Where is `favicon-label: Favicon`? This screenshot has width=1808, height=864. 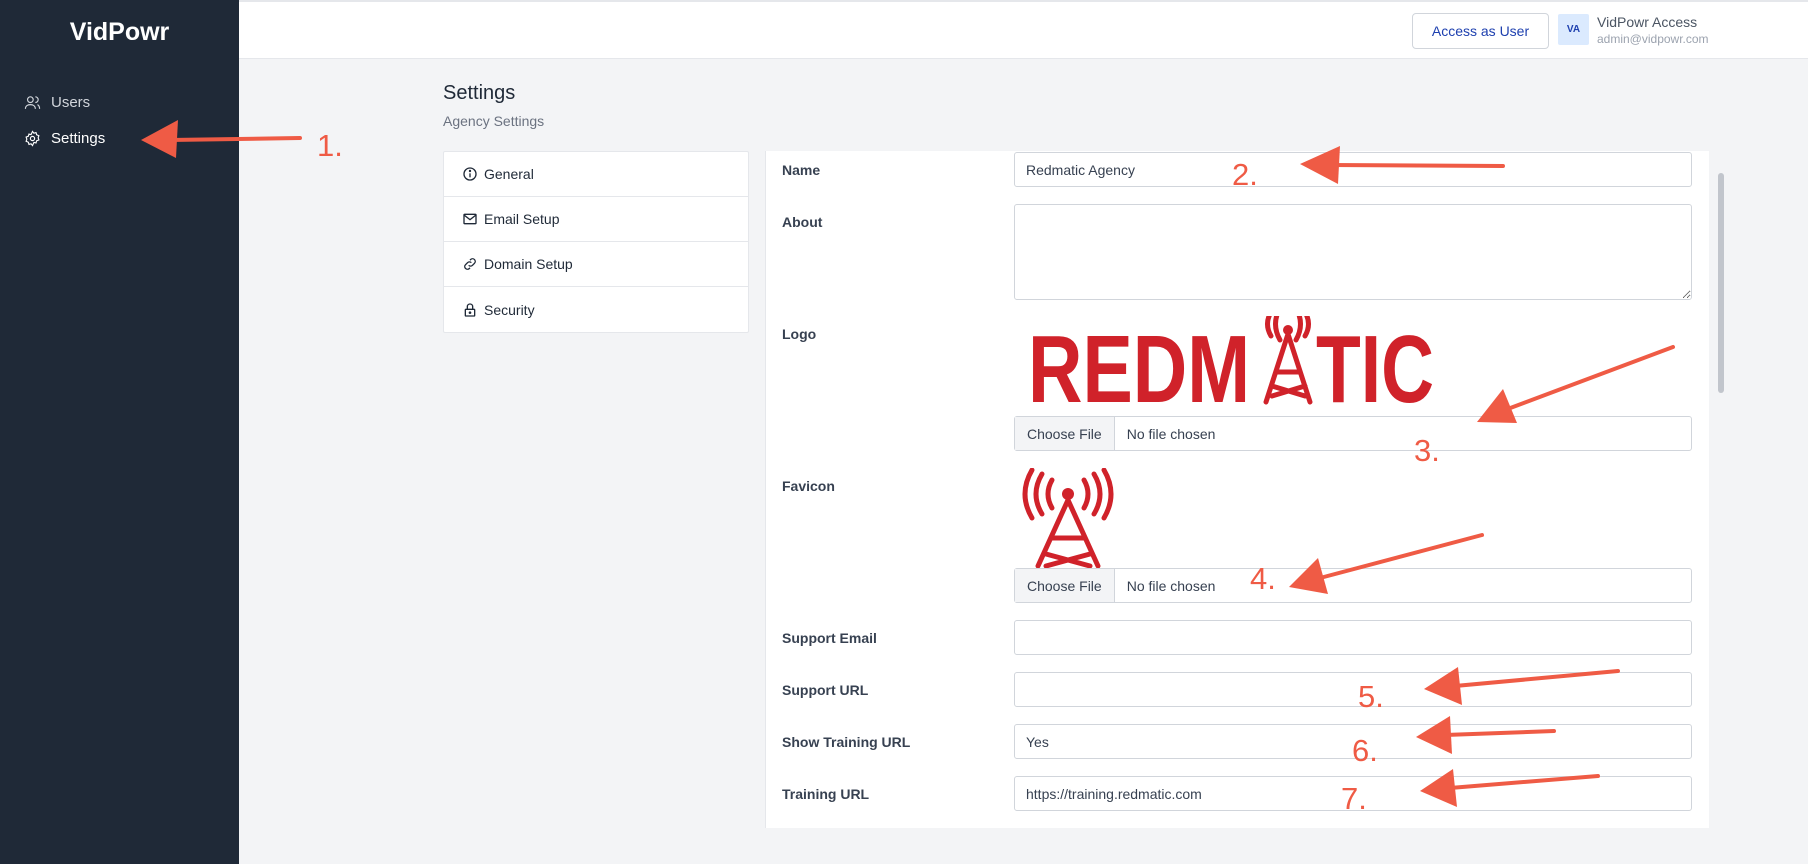 favicon-label: Favicon is located at coordinates (808, 486).